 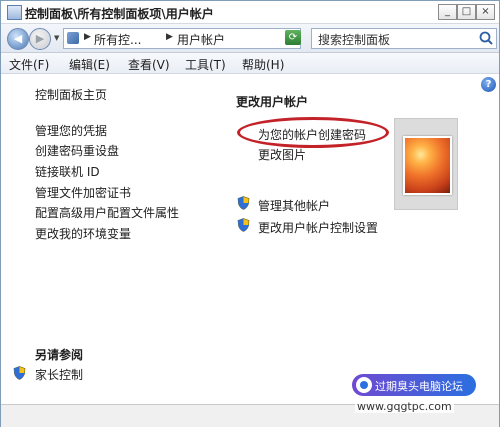 What do you see at coordinates (201, 39) in the screenshot?
I see `breadcrumb-item-user-accounts: 用户帐户` at bounding box center [201, 39].